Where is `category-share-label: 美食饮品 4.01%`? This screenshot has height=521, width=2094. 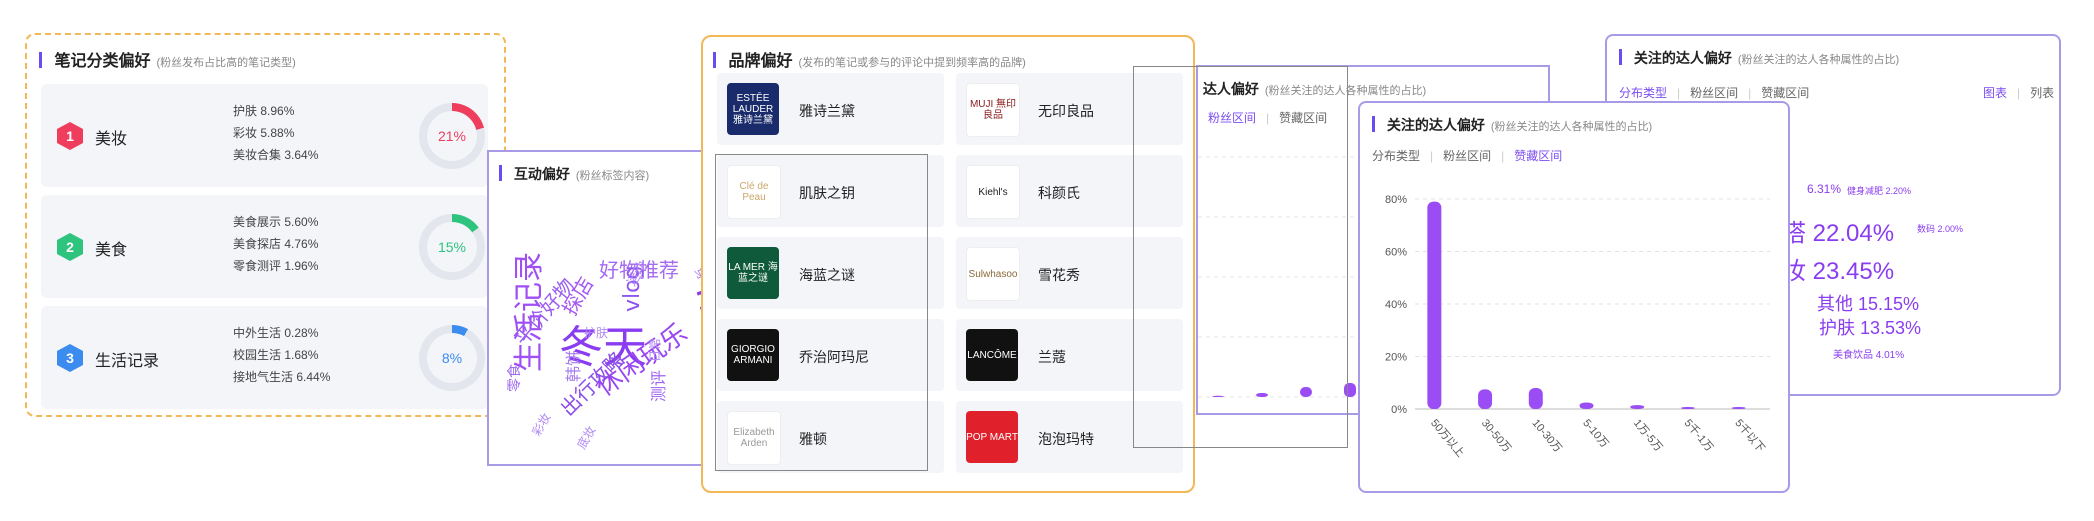
category-share-label: 美食饮品 4.01% is located at coordinates (1869, 355).